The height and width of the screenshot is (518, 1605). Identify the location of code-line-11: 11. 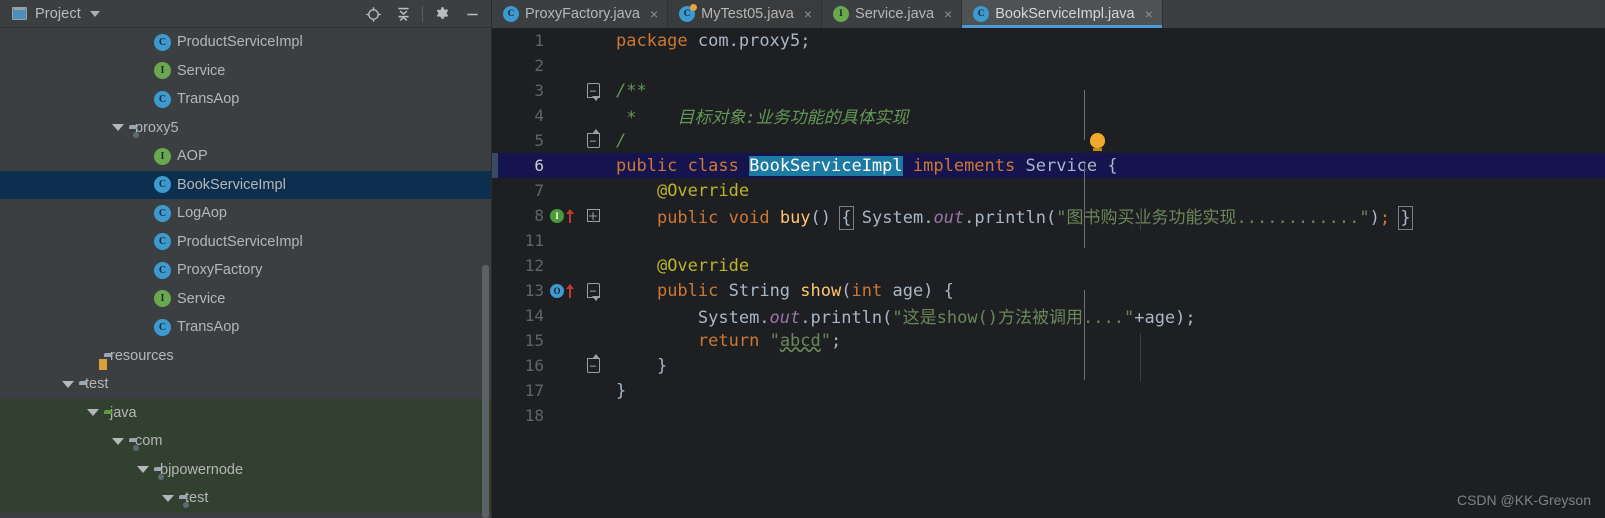
(1048, 240).